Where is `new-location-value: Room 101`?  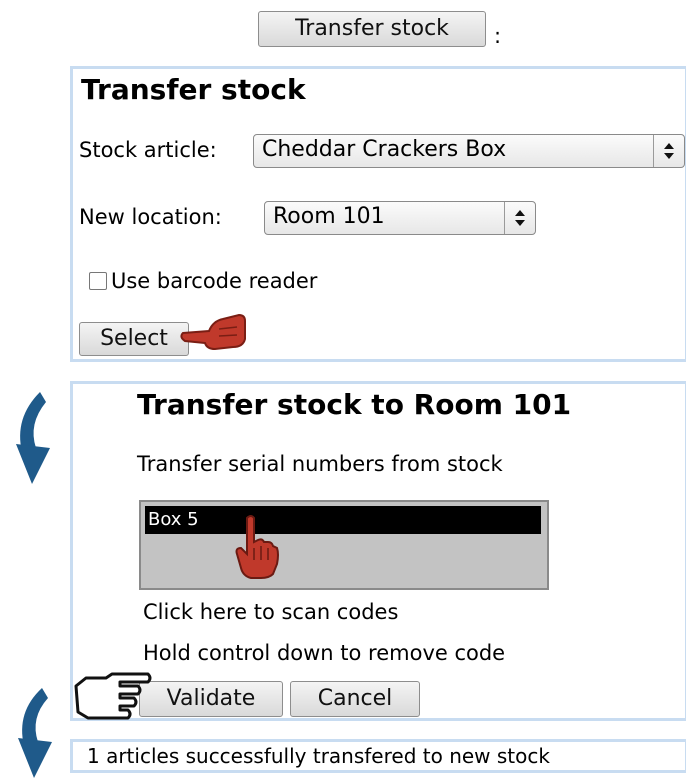 new-location-value: Room 101 is located at coordinates (329, 216).